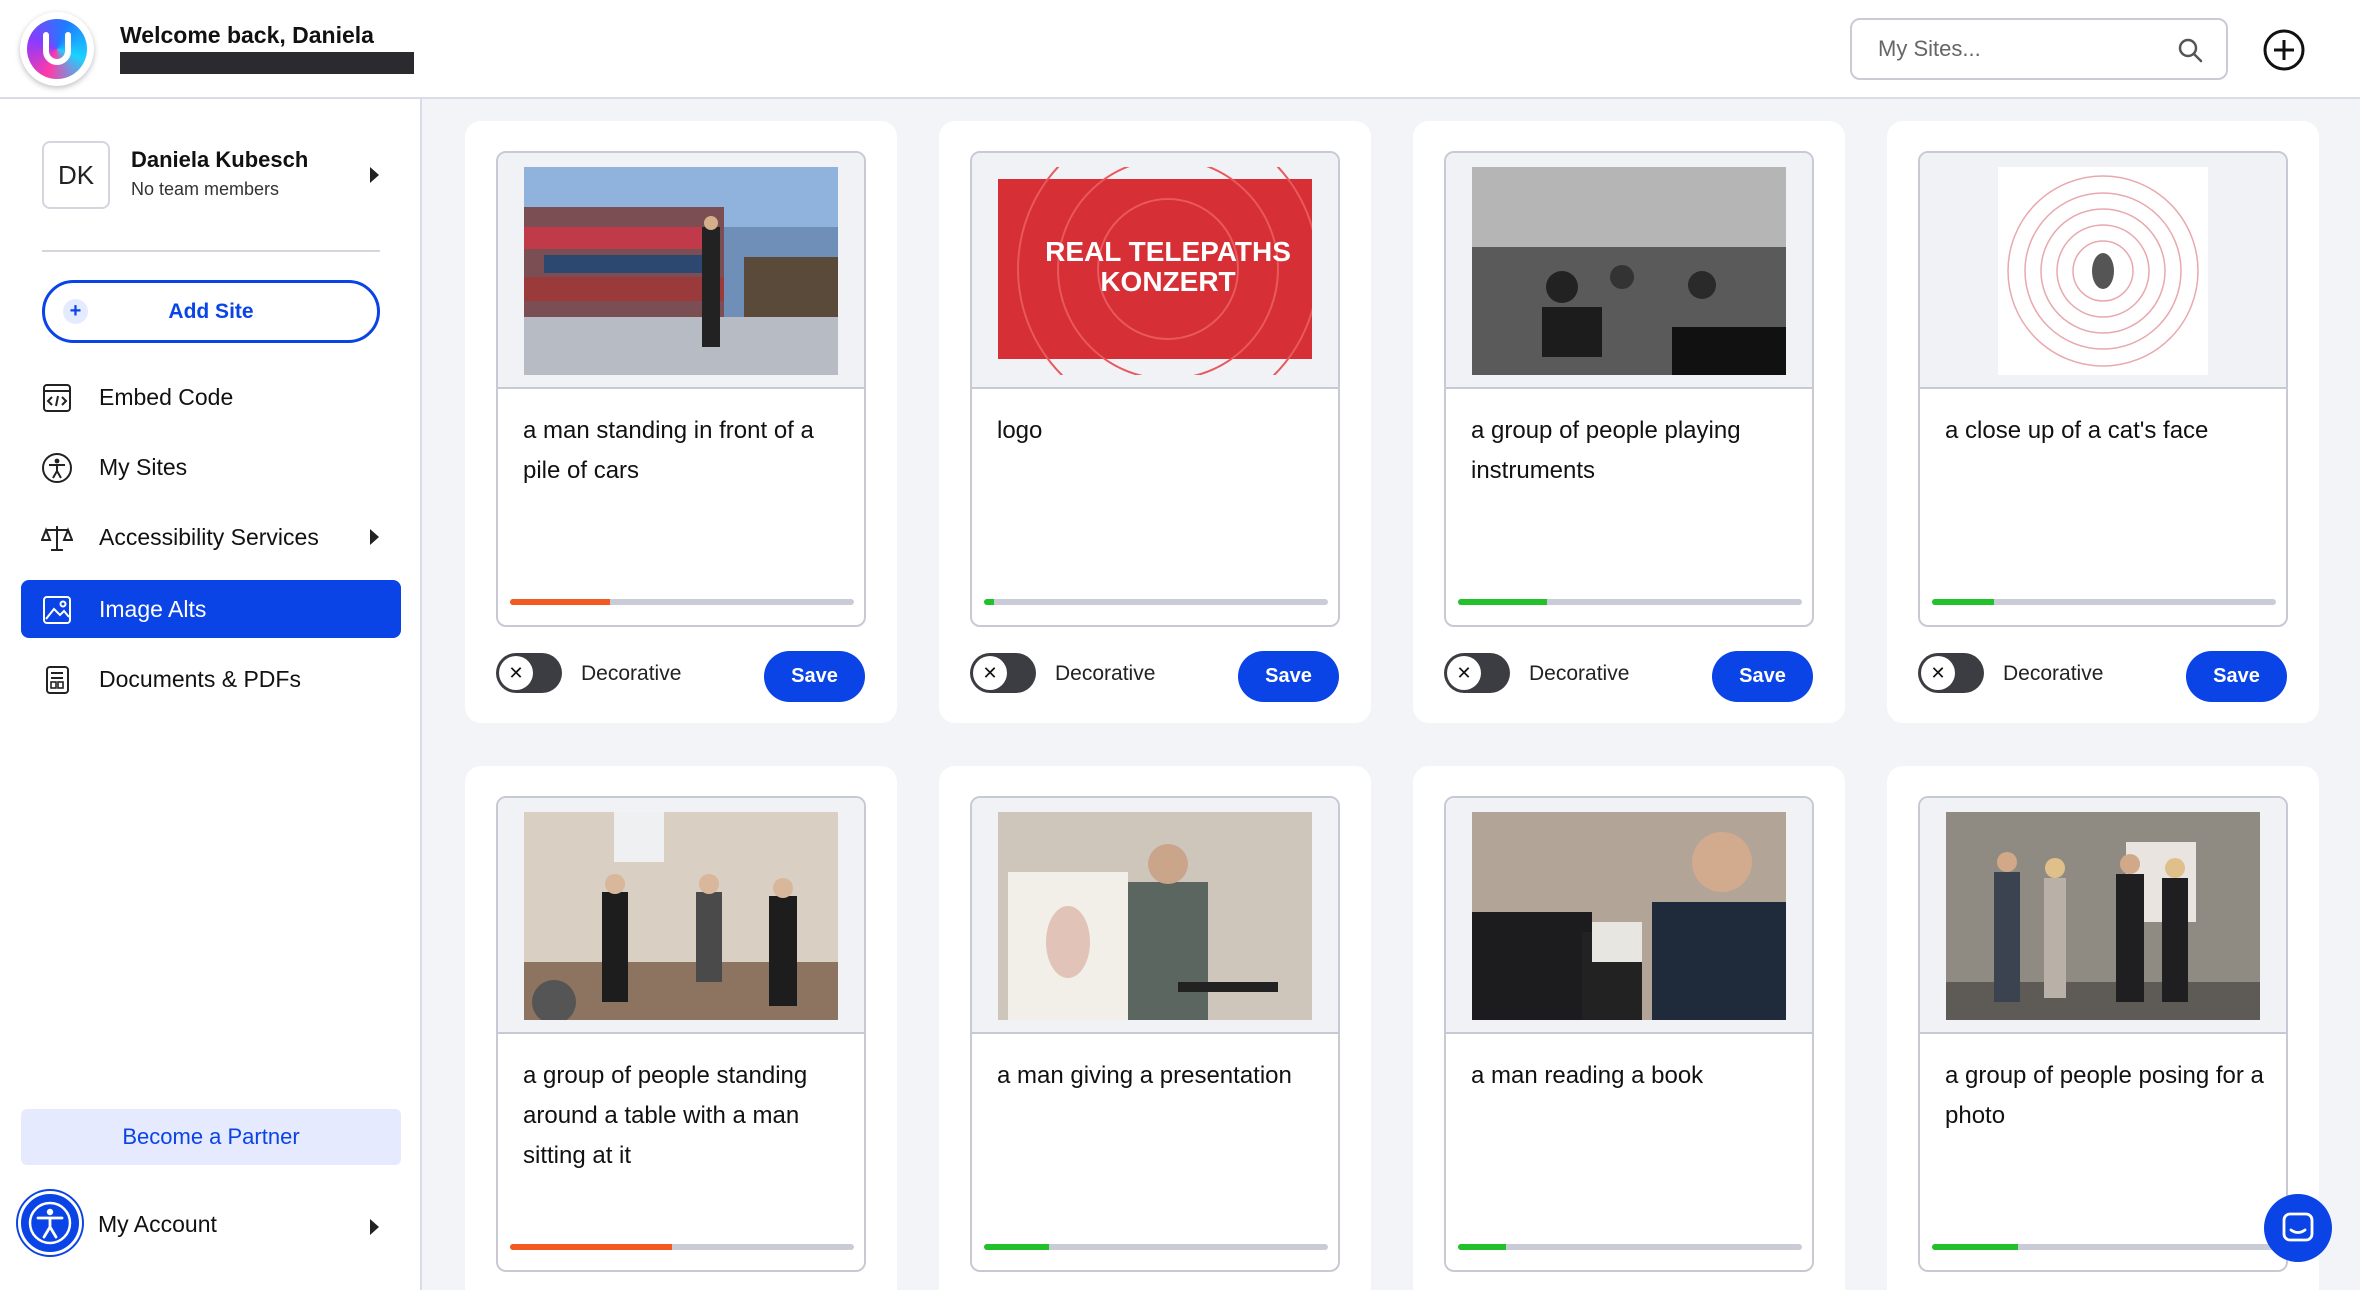  I want to click on sidebar-divider, so click(211, 251).